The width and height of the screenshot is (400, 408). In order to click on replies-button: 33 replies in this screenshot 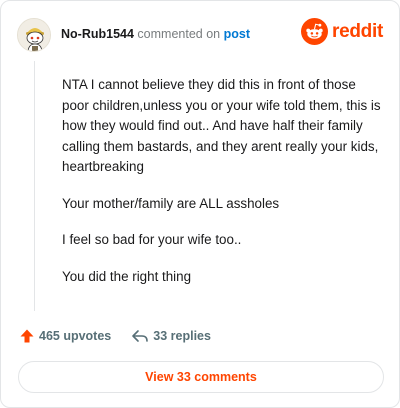, I will do `click(171, 336)`.